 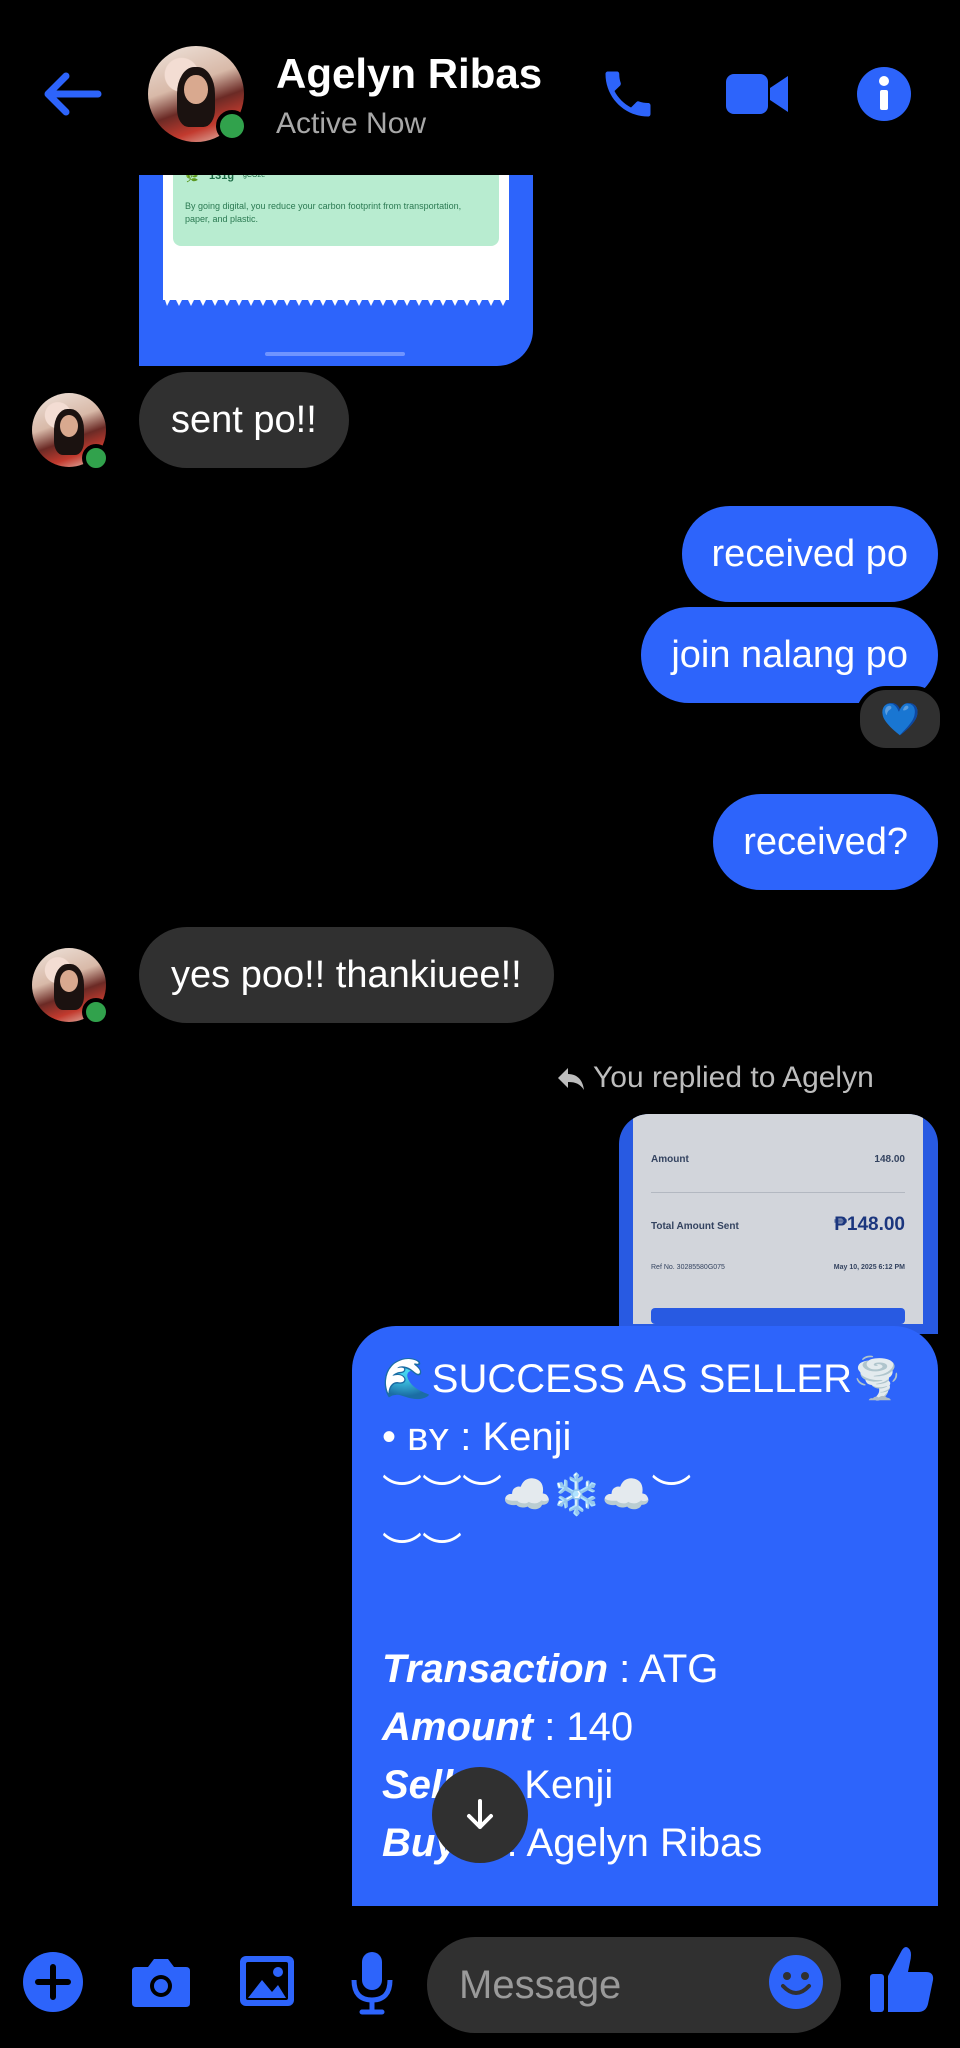 What do you see at coordinates (570, 1078) in the screenshot?
I see `reply-icon` at bounding box center [570, 1078].